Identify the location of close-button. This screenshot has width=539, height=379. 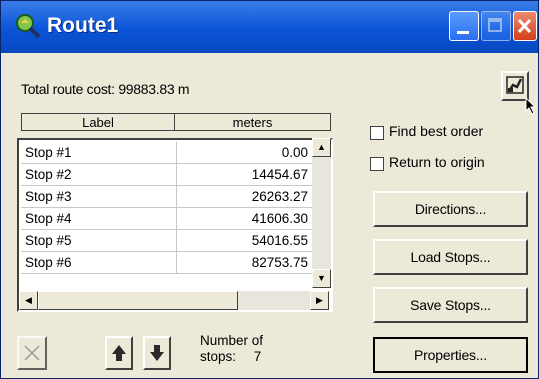
(525, 26).